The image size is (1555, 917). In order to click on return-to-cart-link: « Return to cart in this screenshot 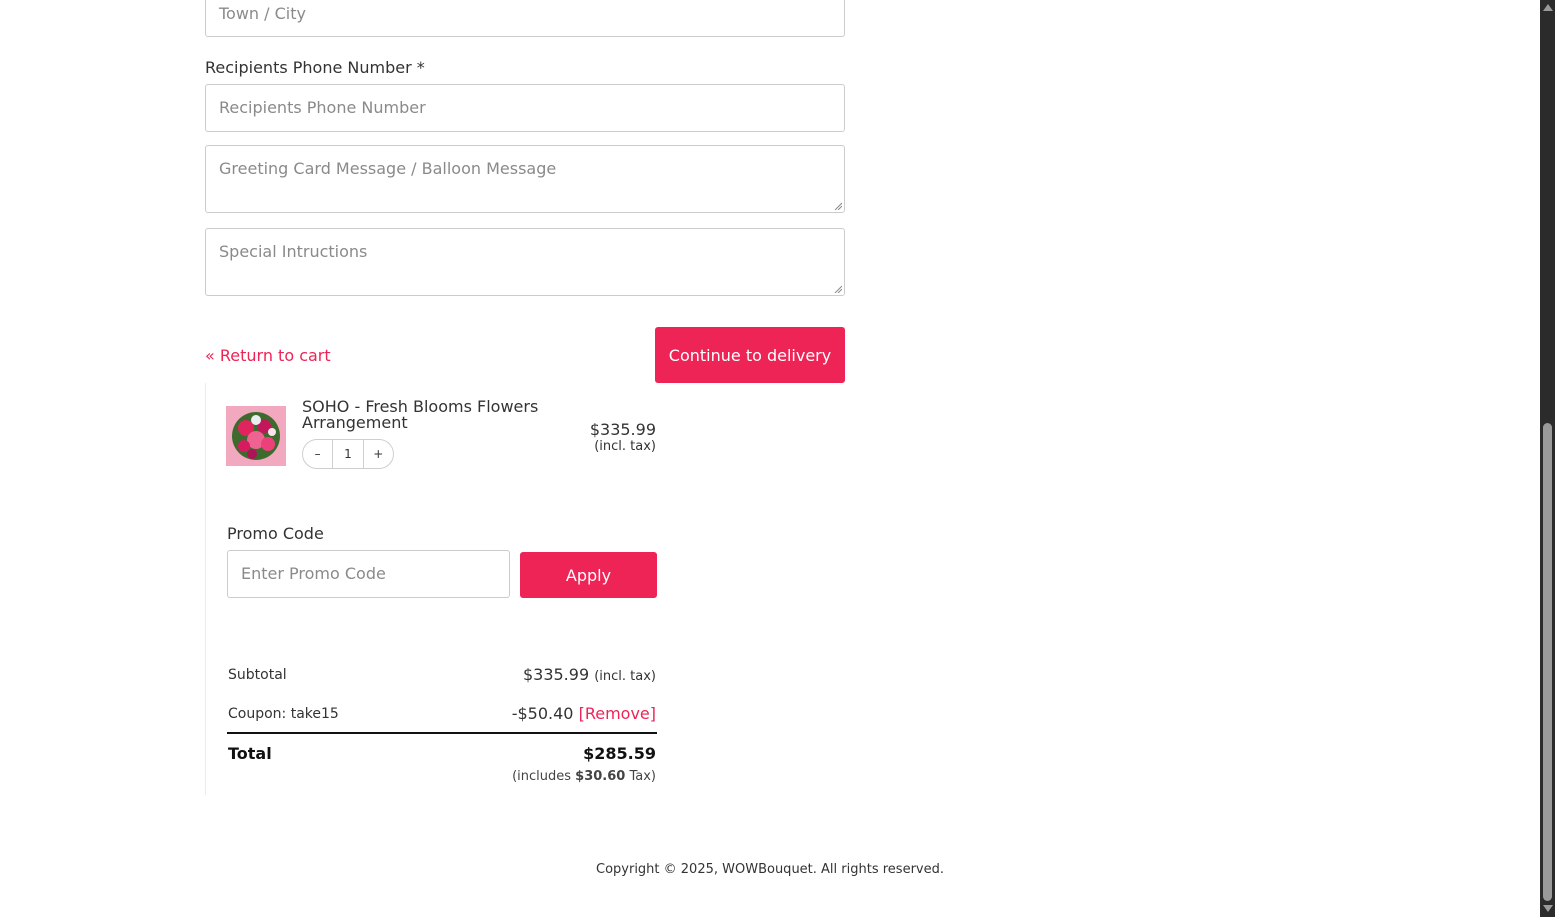, I will do `click(268, 355)`.